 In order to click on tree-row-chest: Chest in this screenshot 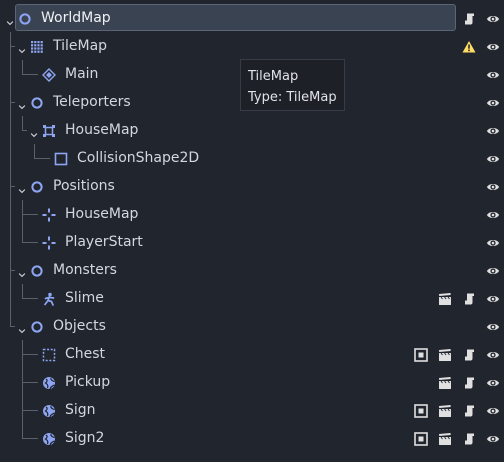, I will do `click(252, 352)`.